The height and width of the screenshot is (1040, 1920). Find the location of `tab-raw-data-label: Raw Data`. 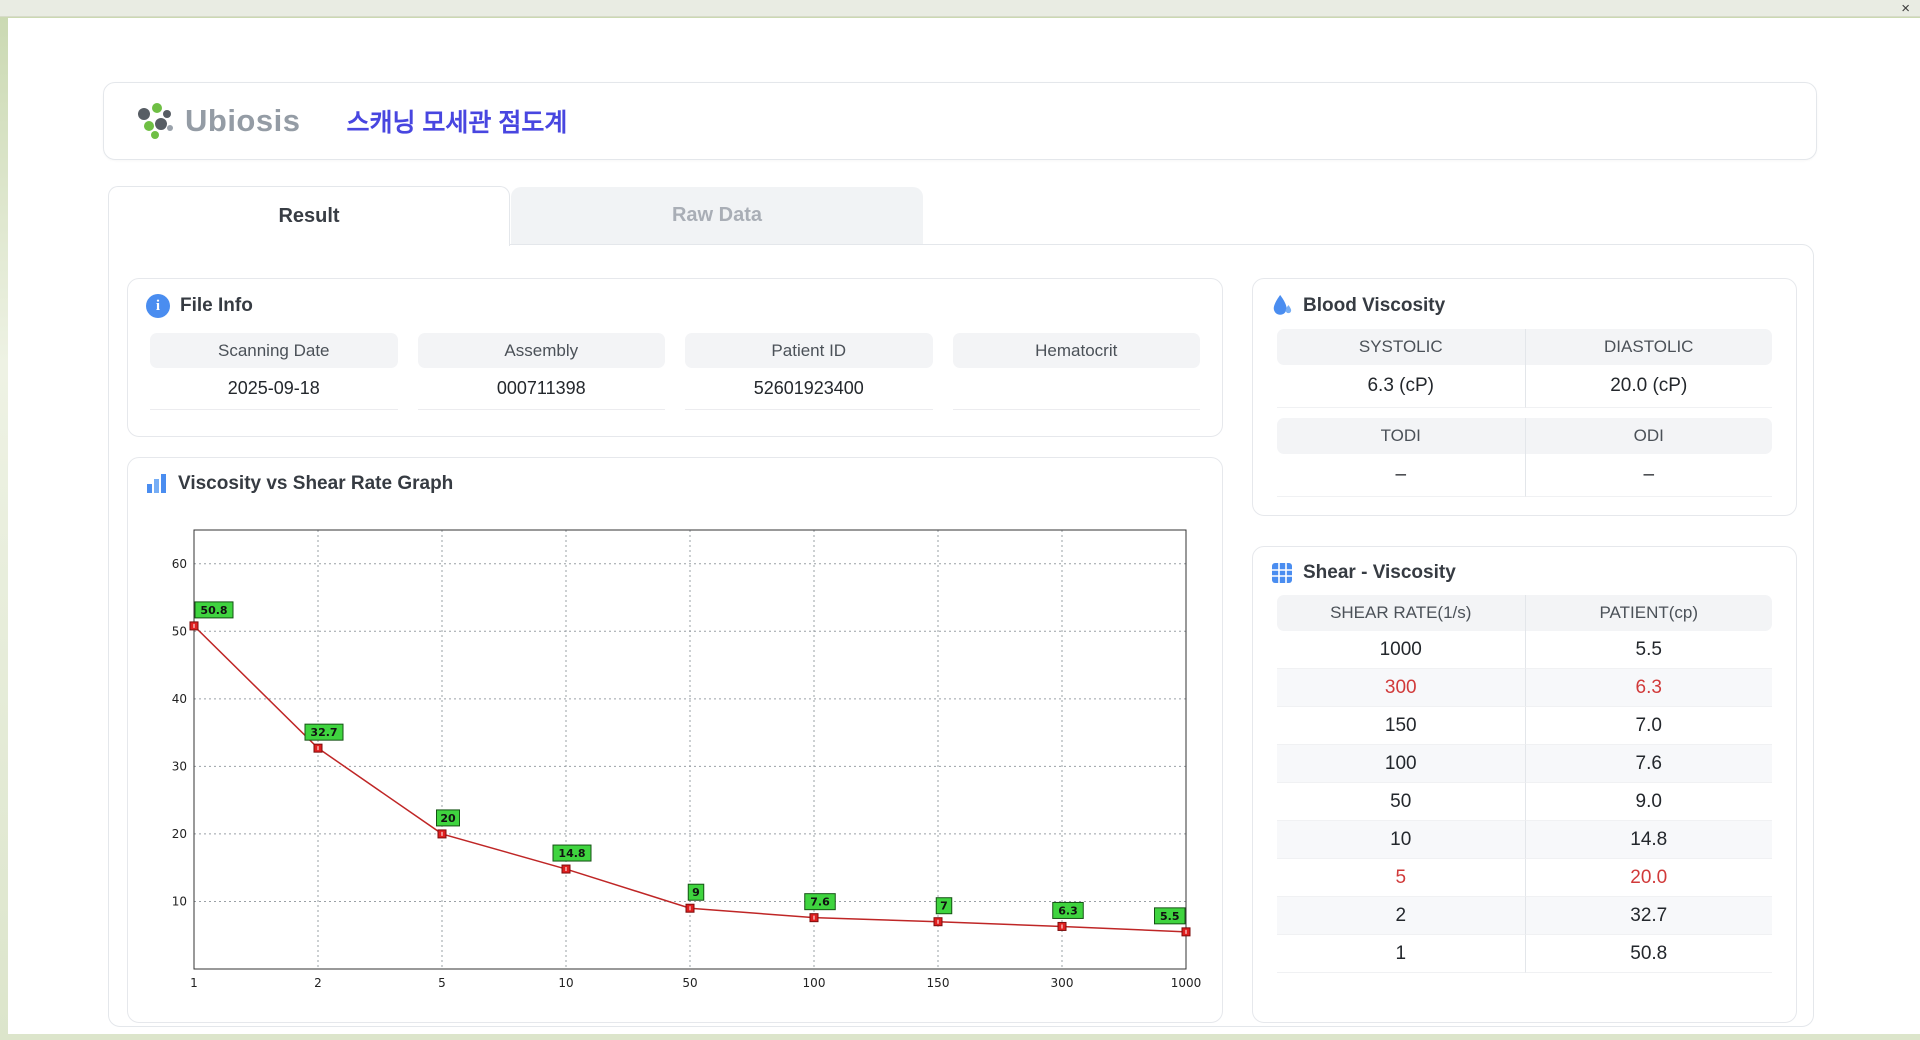

tab-raw-data-label: Raw Data is located at coordinates (717, 215).